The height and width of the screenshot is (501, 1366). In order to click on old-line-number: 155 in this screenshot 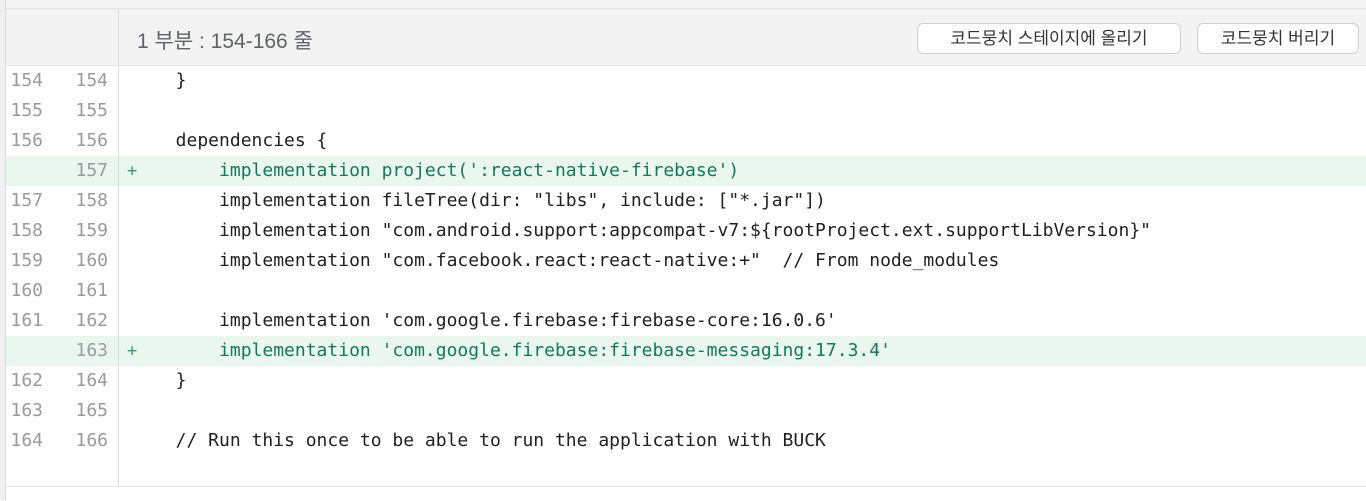, I will do `click(26, 110)`.